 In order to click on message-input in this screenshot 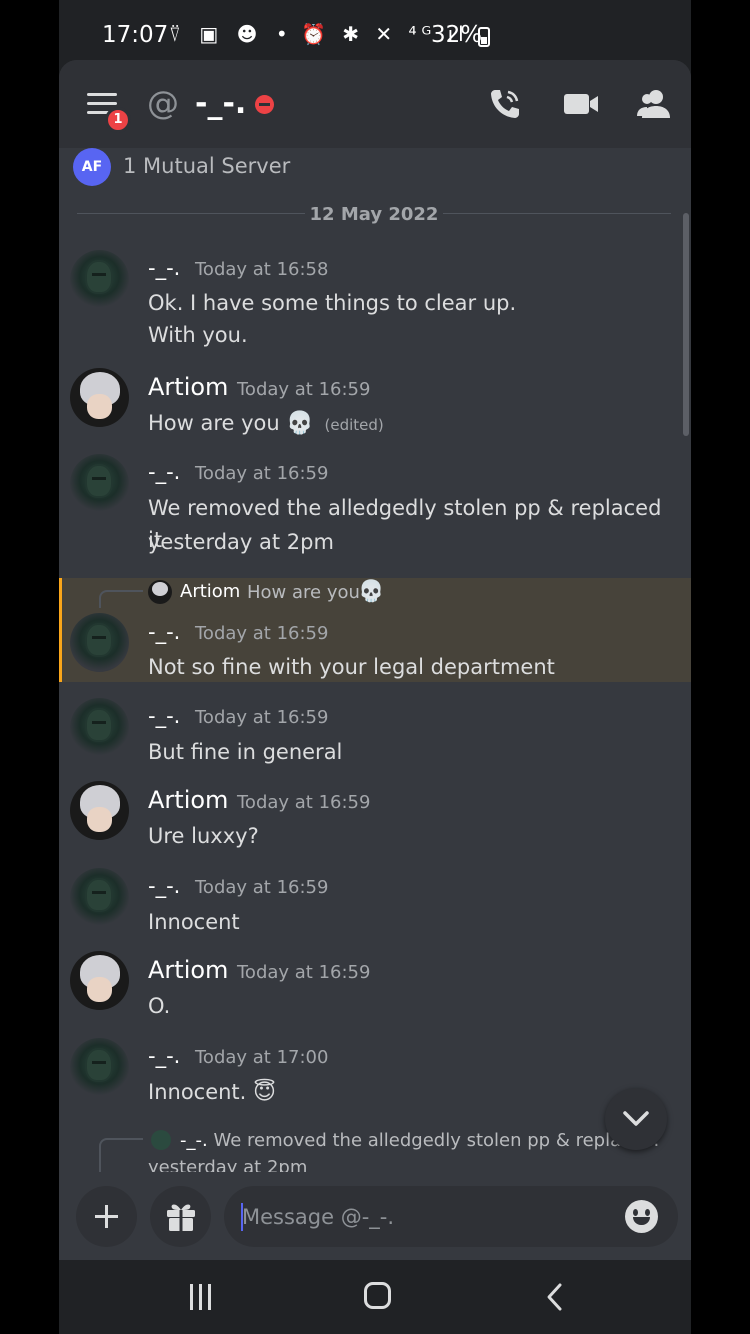, I will do `click(422, 1216)`.